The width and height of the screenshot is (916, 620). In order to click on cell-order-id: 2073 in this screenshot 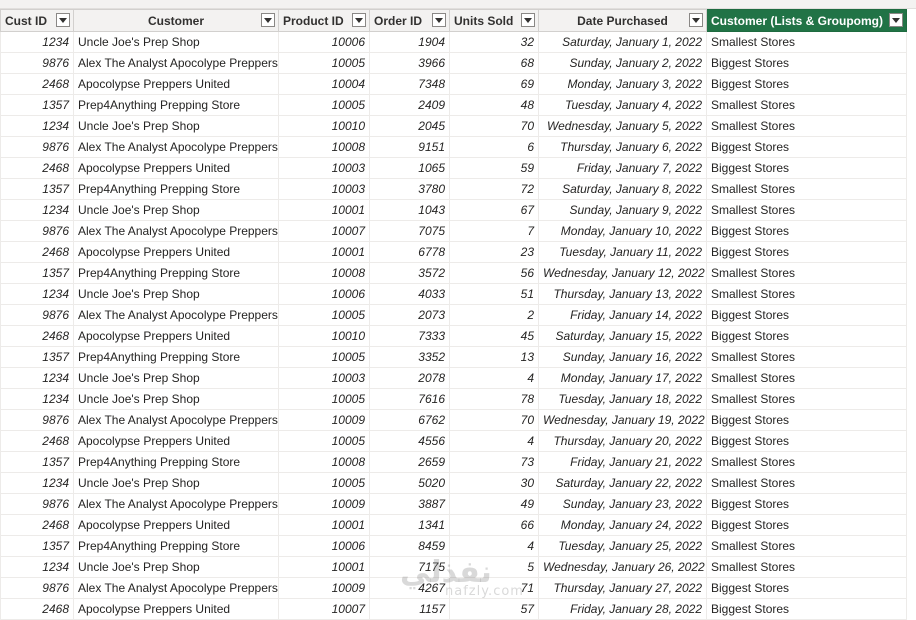, I will do `click(409, 315)`.